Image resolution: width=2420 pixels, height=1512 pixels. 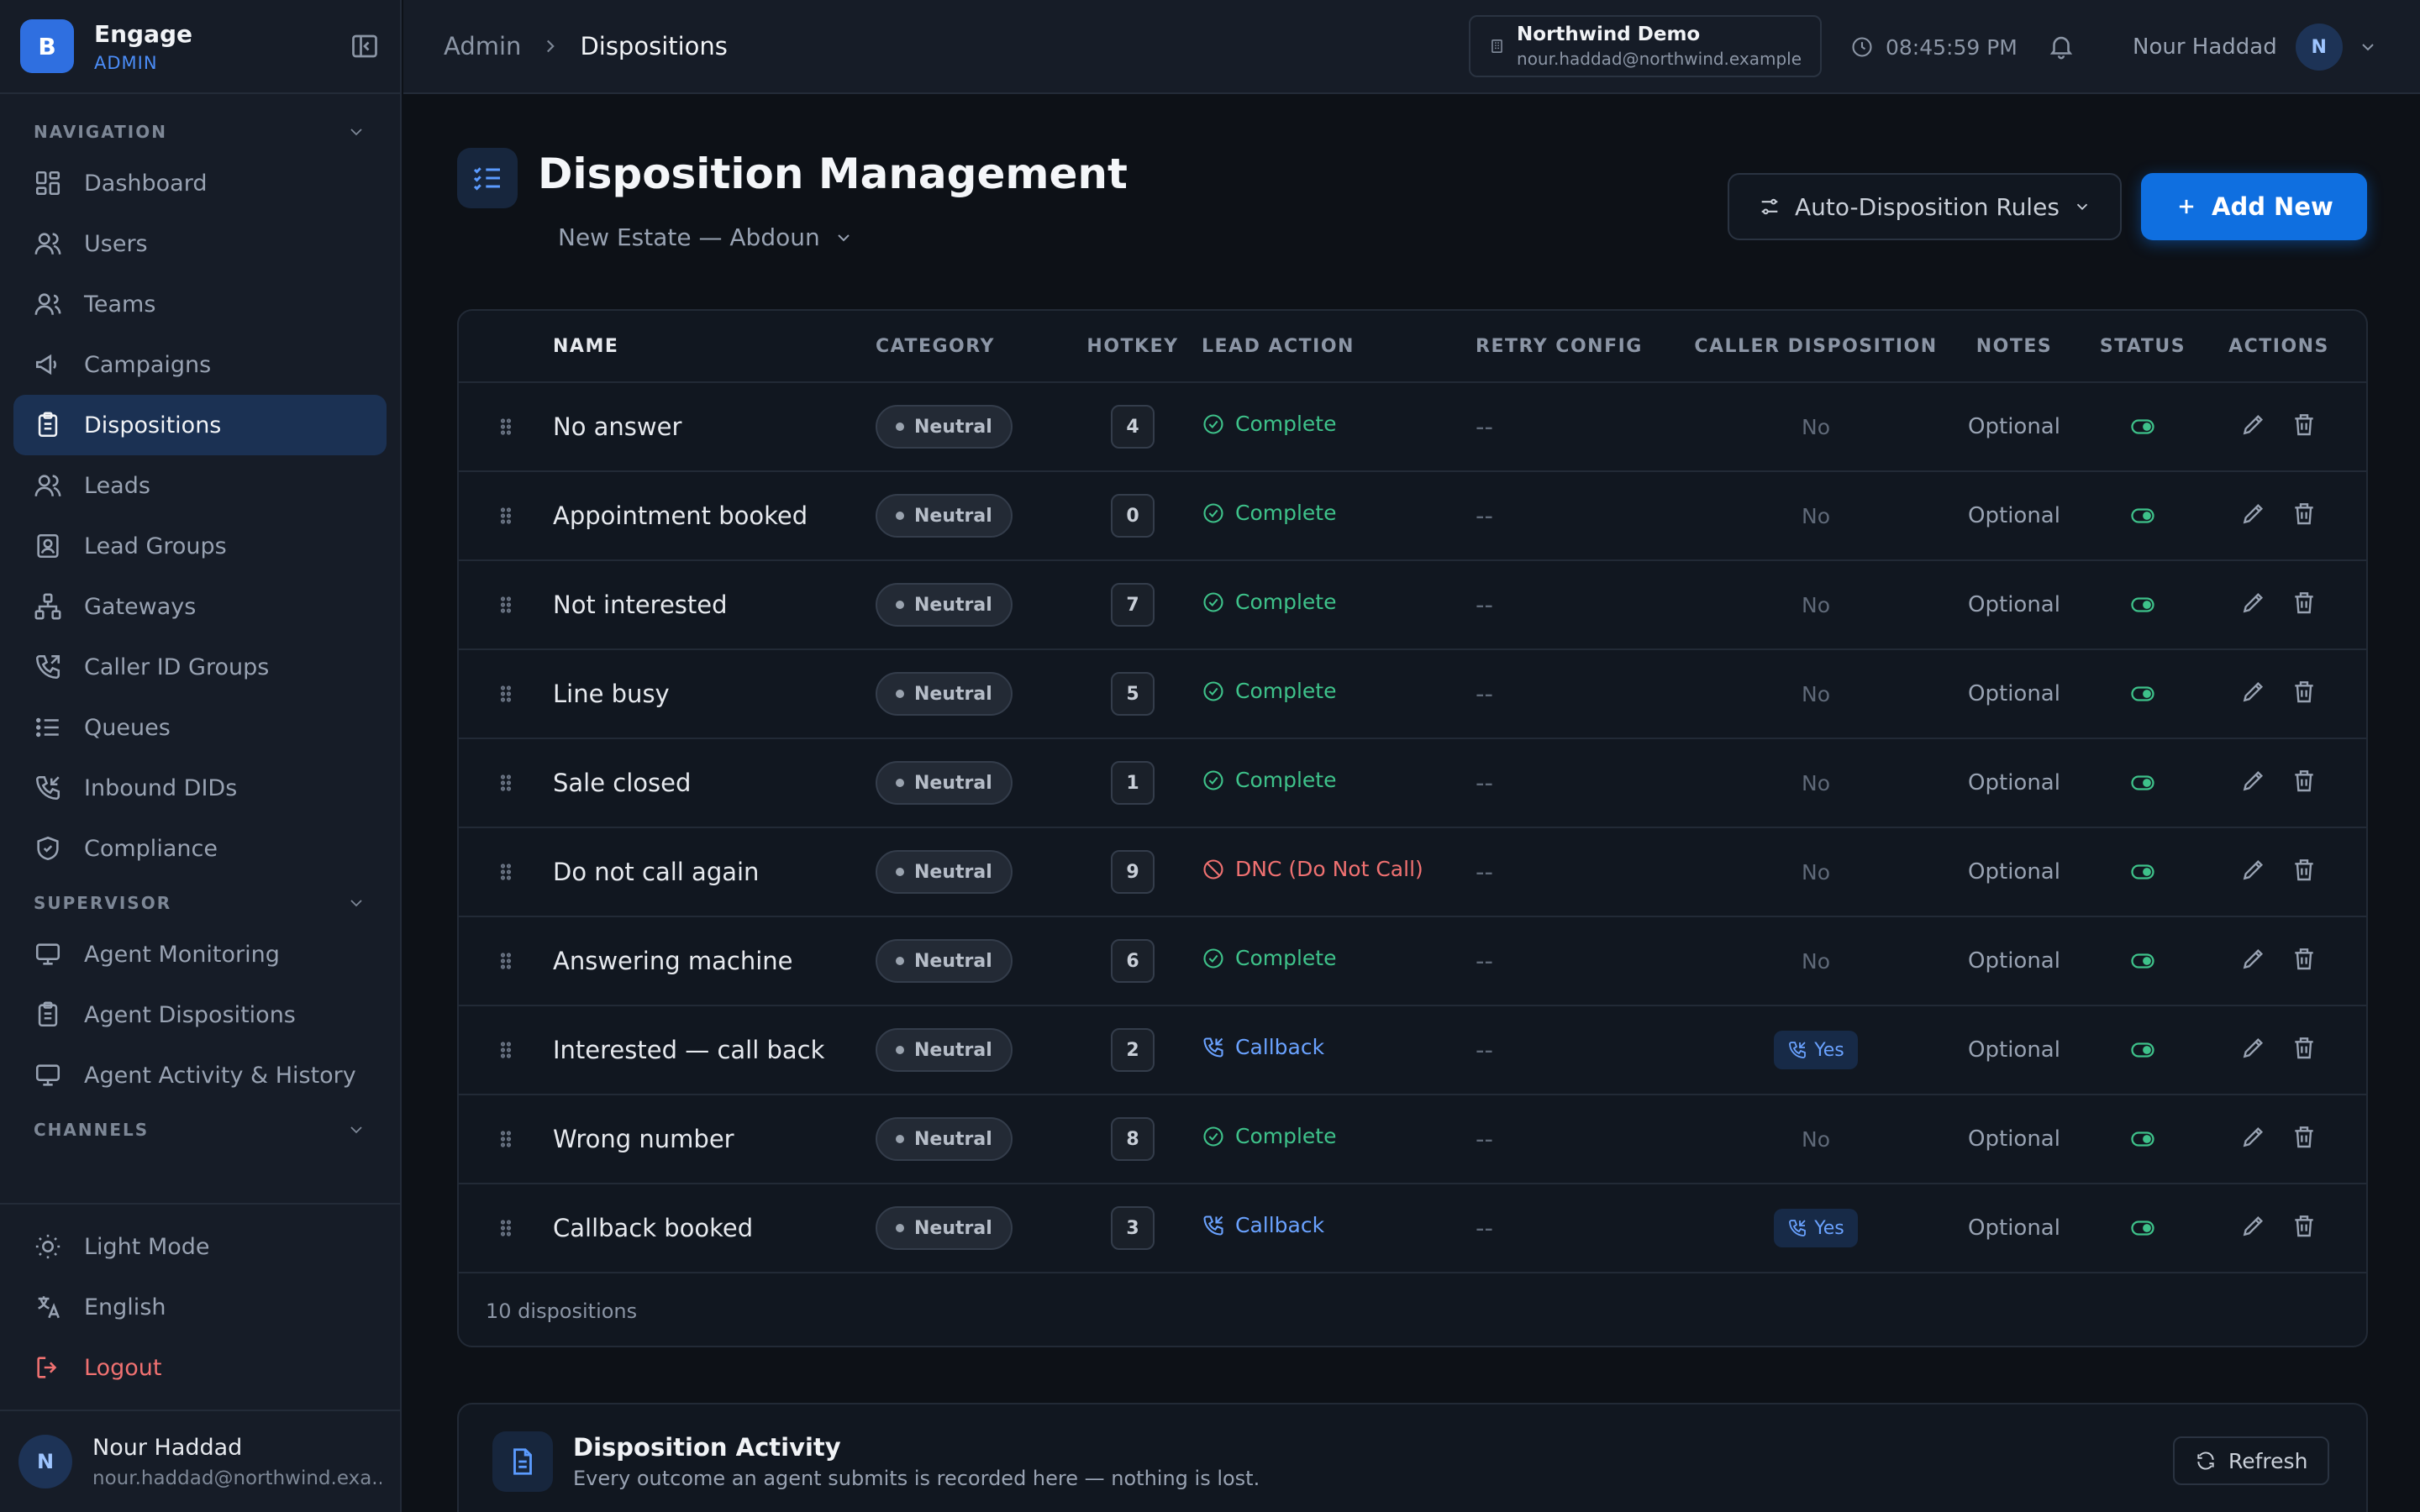 What do you see at coordinates (482, 46) in the screenshot?
I see `breadcrumb-root: Admin` at bounding box center [482, 46].